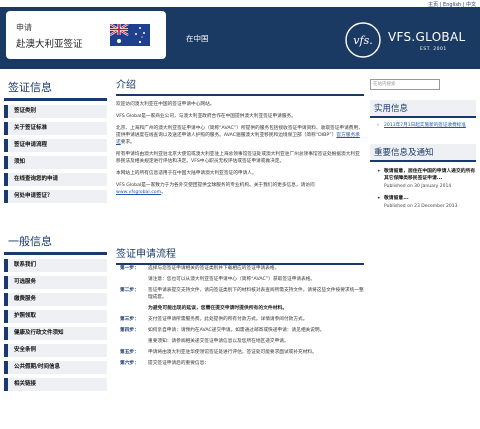 The height and width of the screenshot is (429, 480). Describe the element at coordinates (24, 27) in the screenshot. I see `apply-title: 申请` at that location.